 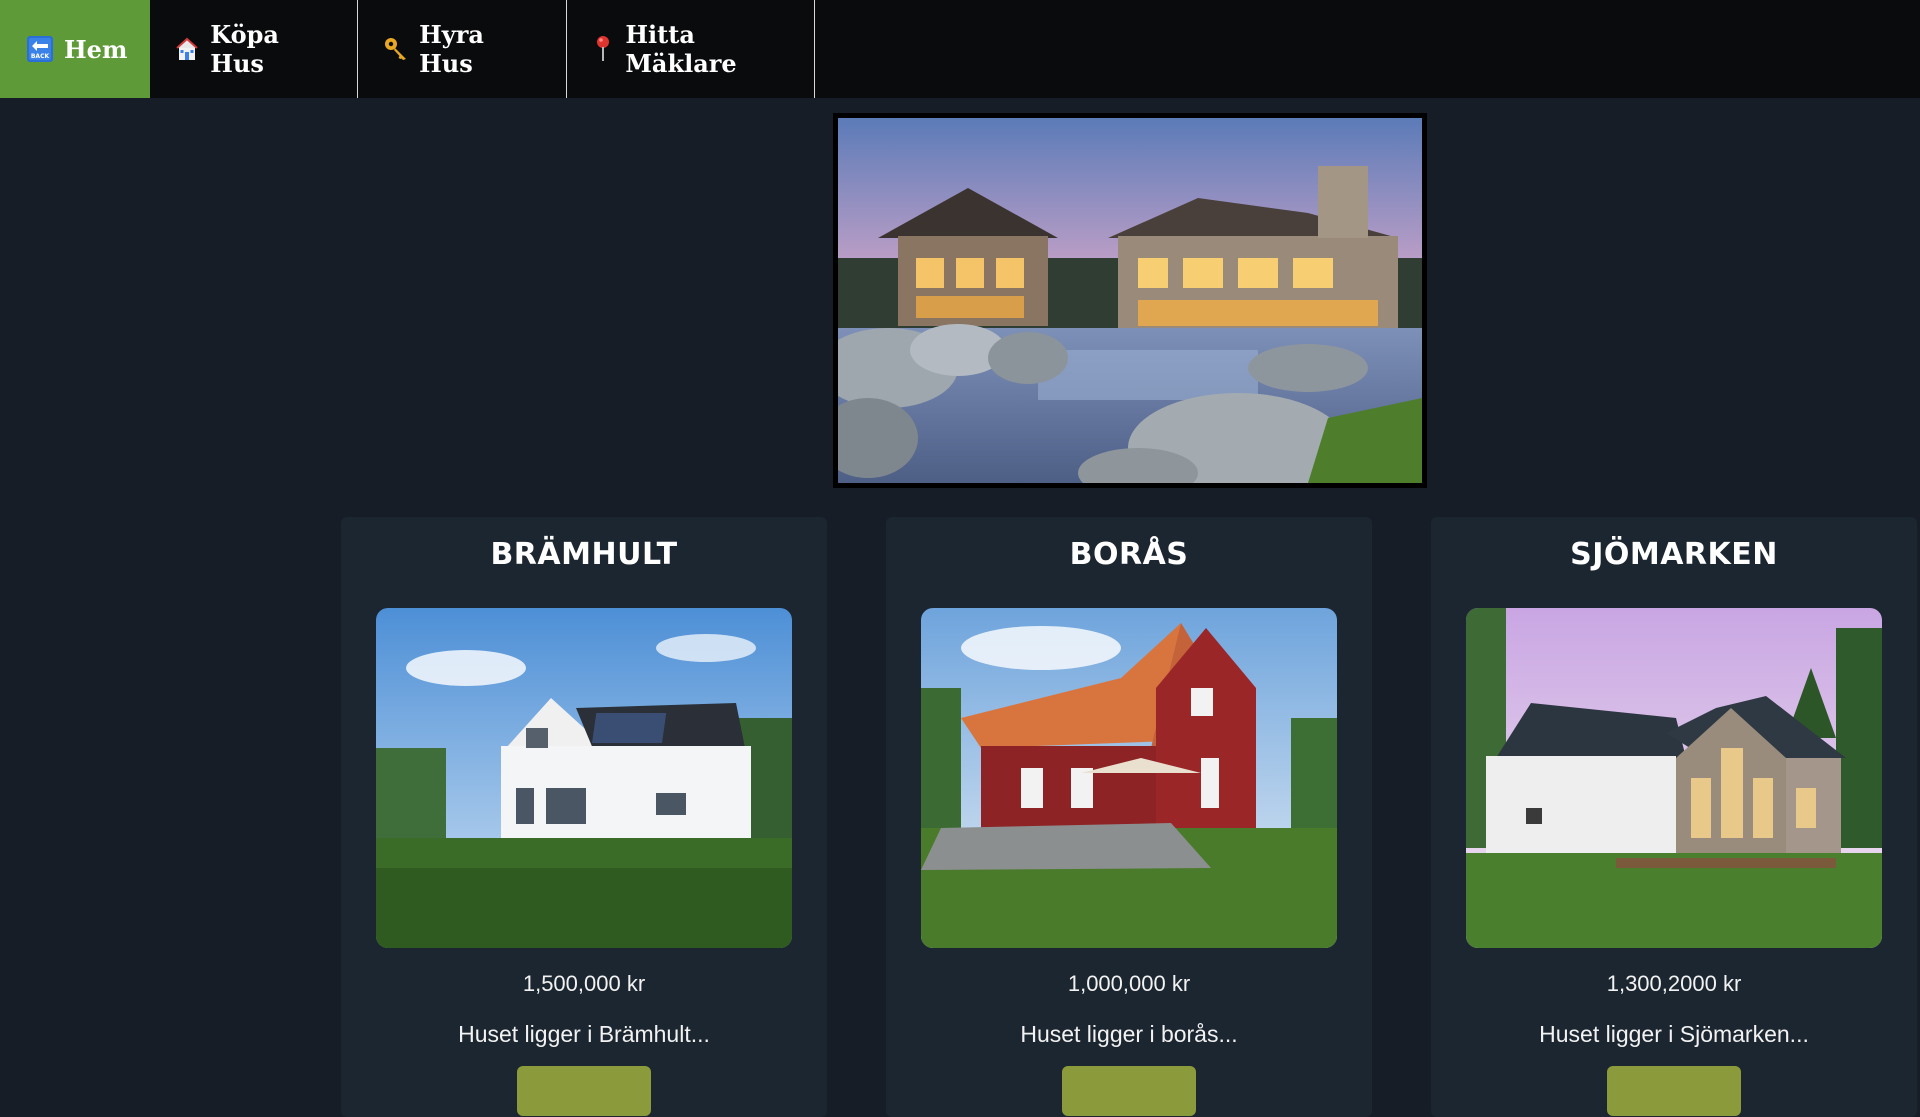 I want to click on nav-label-hyra-hus: Hyra Hus, so click(x=451, y=49).